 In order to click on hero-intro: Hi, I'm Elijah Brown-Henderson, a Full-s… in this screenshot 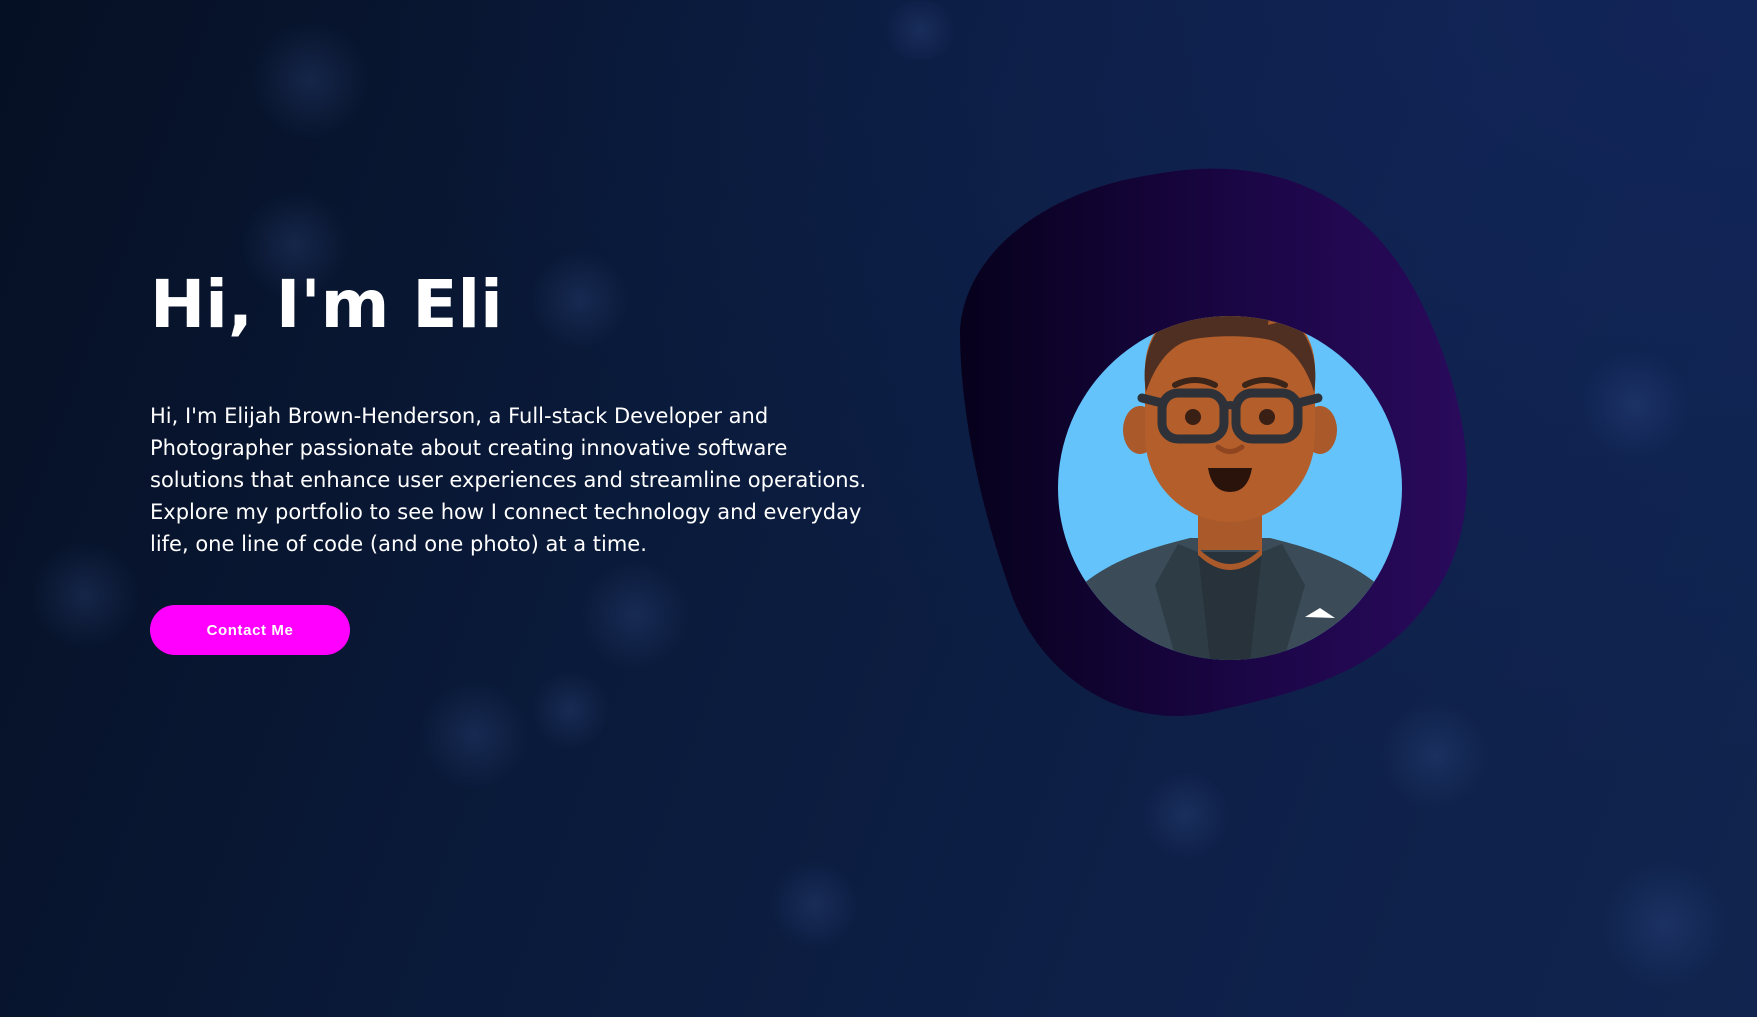, I will do `click(508, 480)`.